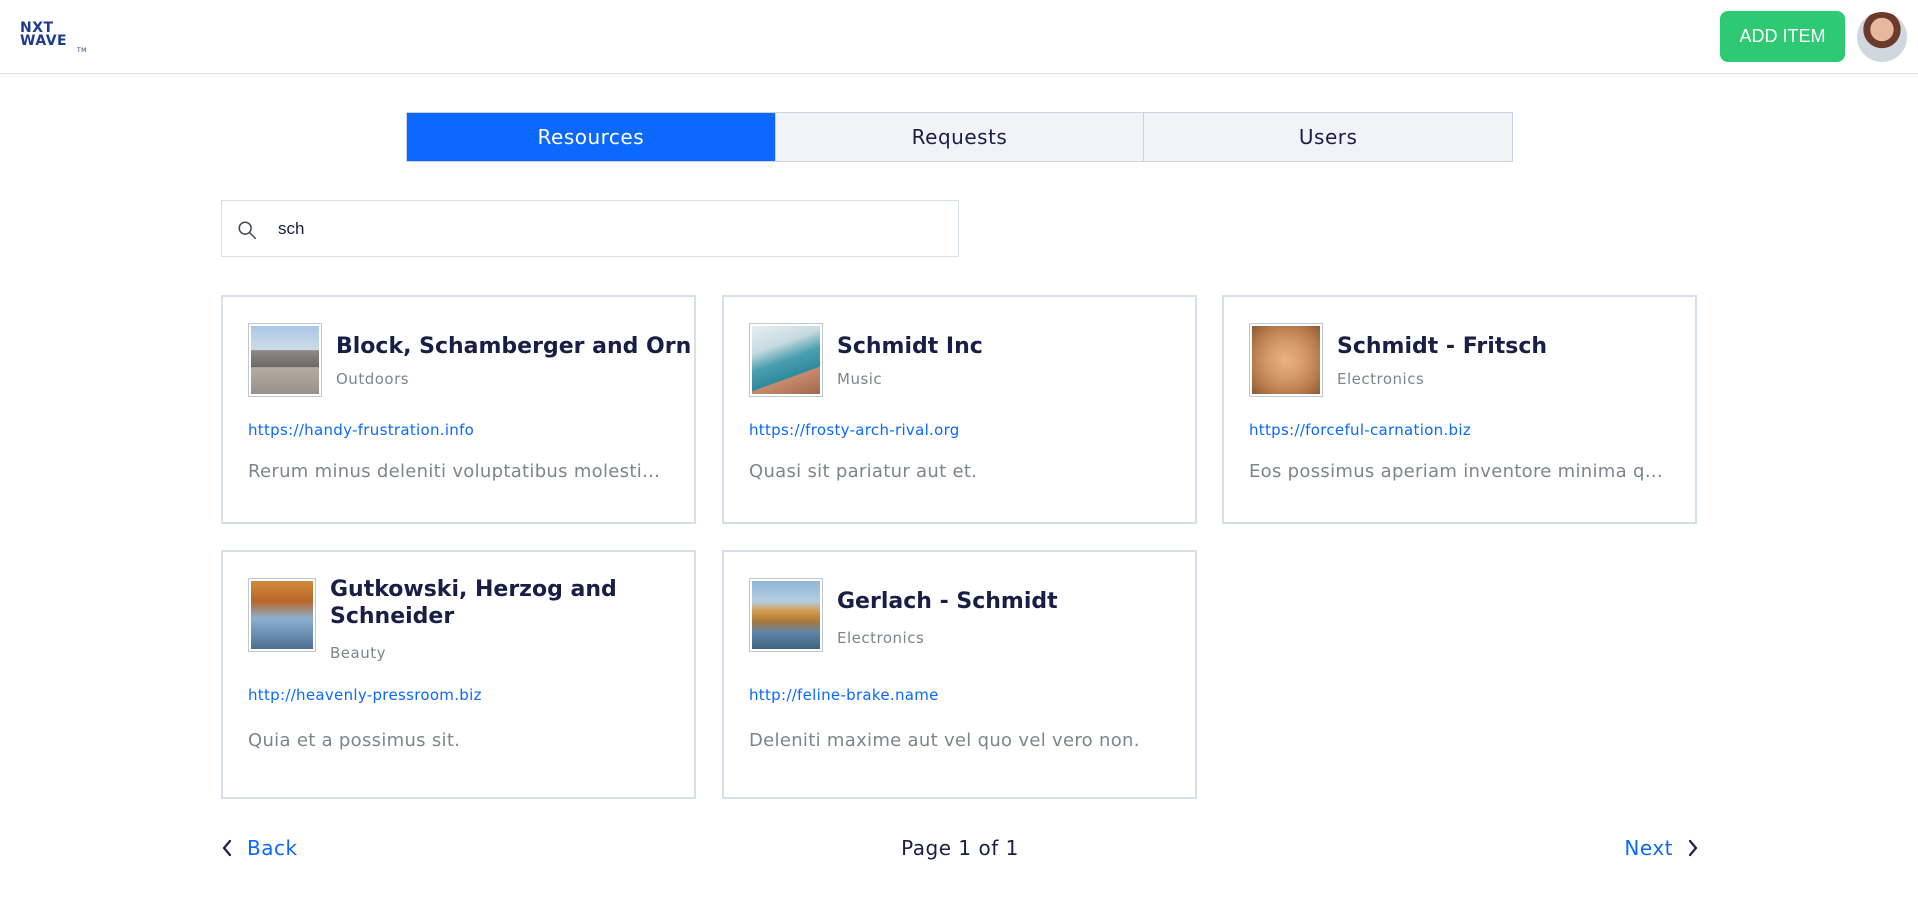 The image size is (1918, 904). I want to click on autumn-tree-photo, so click(282, 615).